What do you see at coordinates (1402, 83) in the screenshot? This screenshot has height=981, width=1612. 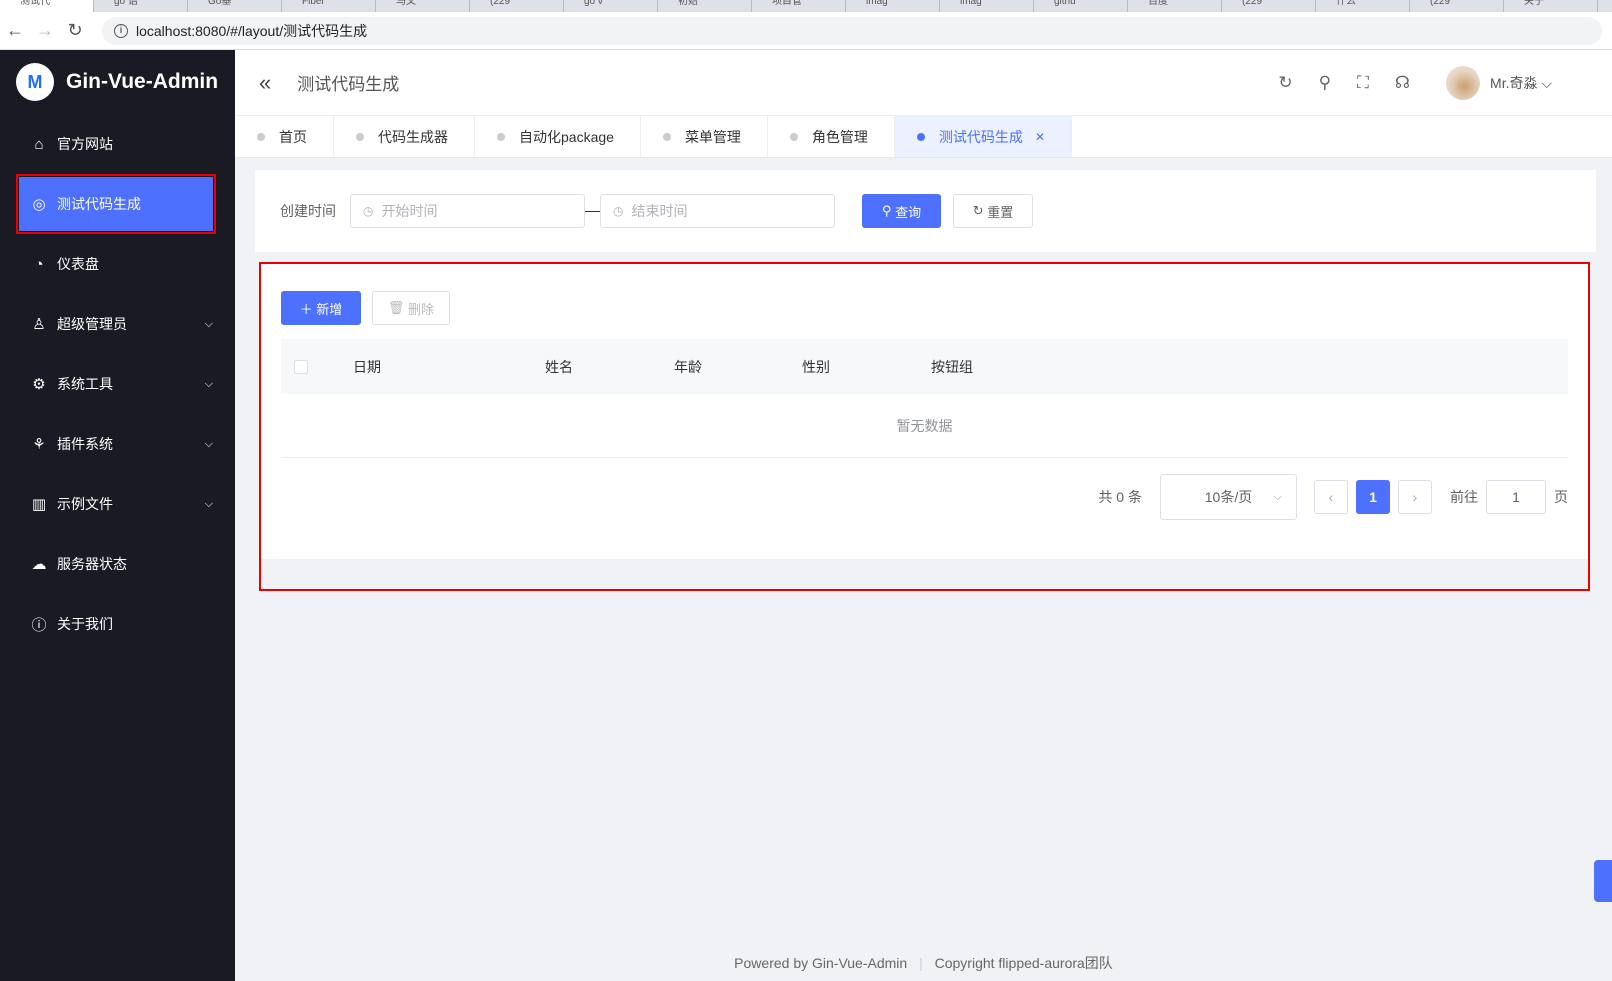 I see `headset-icon: ☊` at bounding box center [1402, 83].